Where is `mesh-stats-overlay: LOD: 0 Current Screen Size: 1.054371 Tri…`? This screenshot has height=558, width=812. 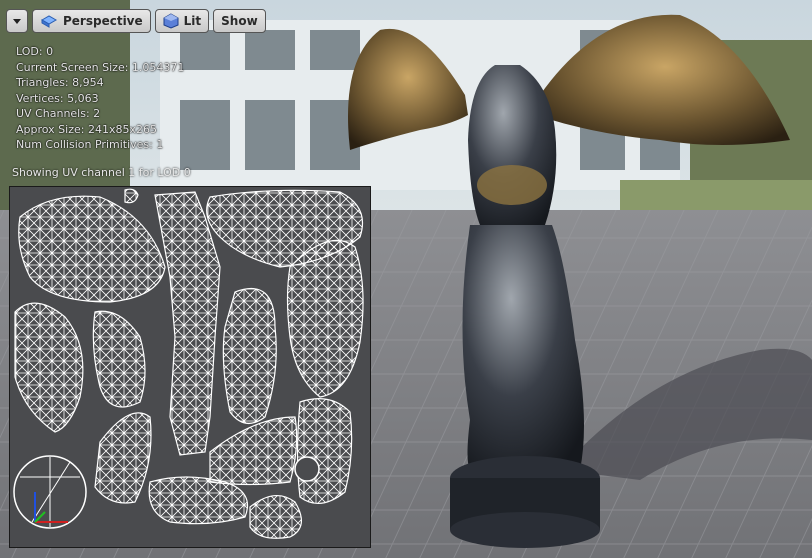
mesh-stats-overlay: LOD: 0 Current Screen Size: 1.054371 Tri… is located at coordinates (100, 98).